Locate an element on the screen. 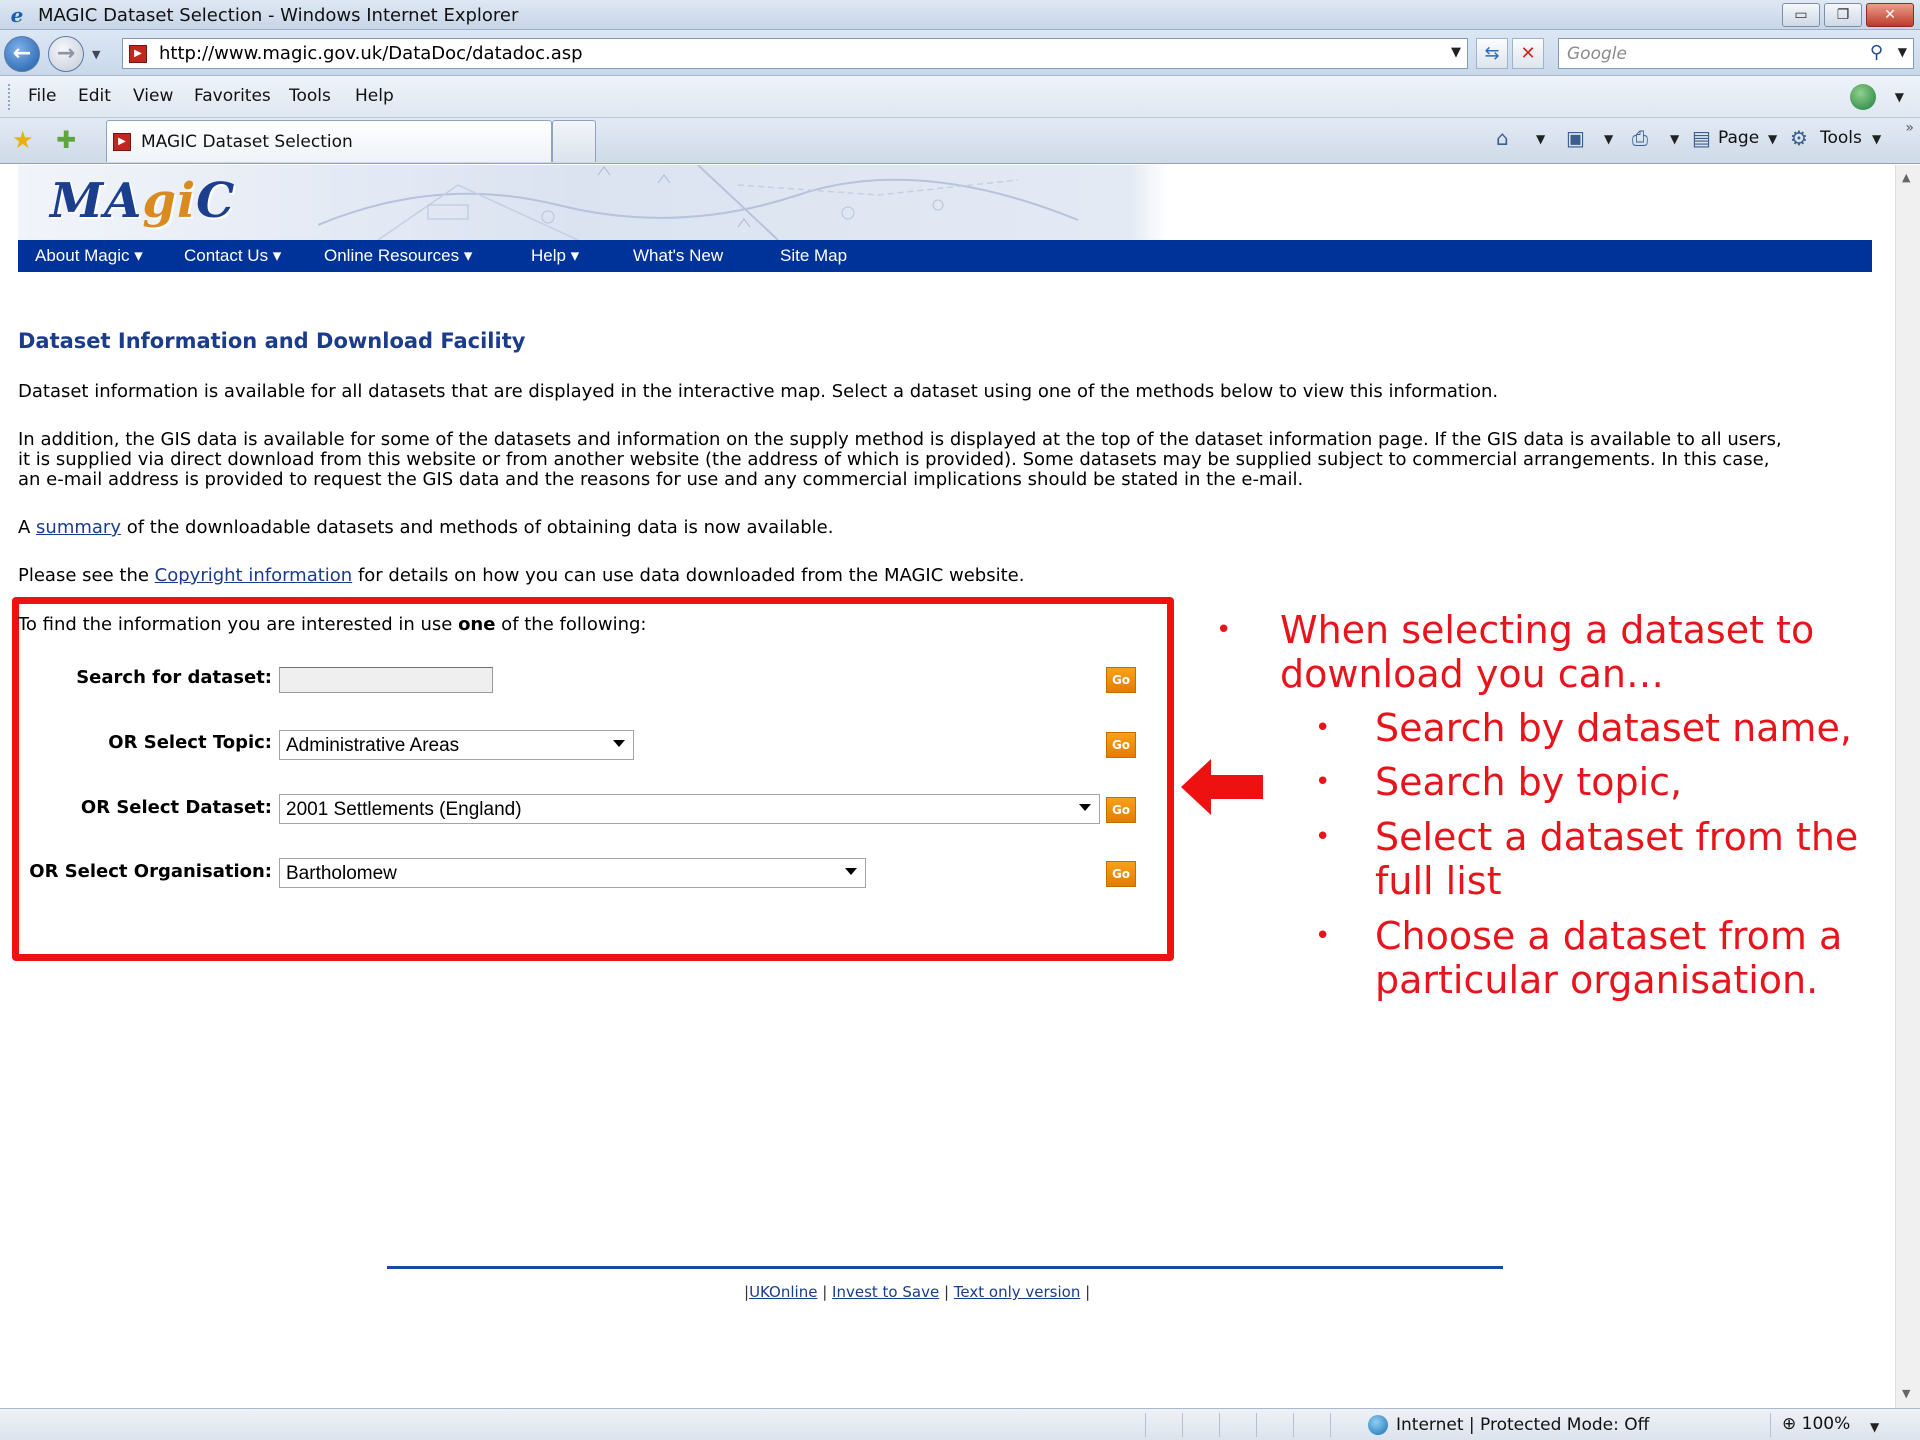  search-dataset-input is located at coordinates (386, 680).